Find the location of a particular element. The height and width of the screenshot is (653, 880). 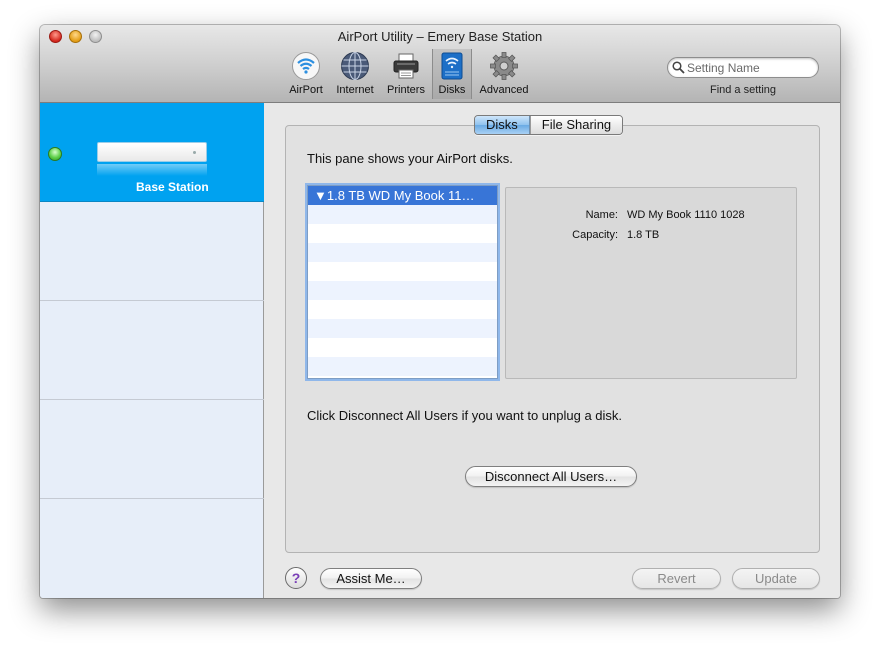

gear-icon is located at coordinates (504, 66).